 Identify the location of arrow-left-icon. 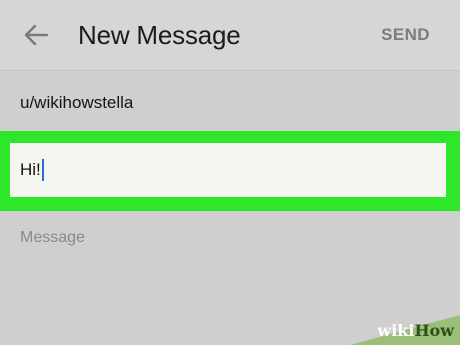
(36, 35).